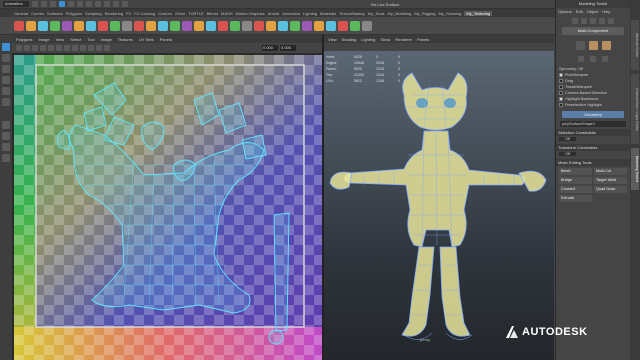 The width and height of the screenshot is (640, 360). I want to click on symmetry-x-icon, so click(581, 59).